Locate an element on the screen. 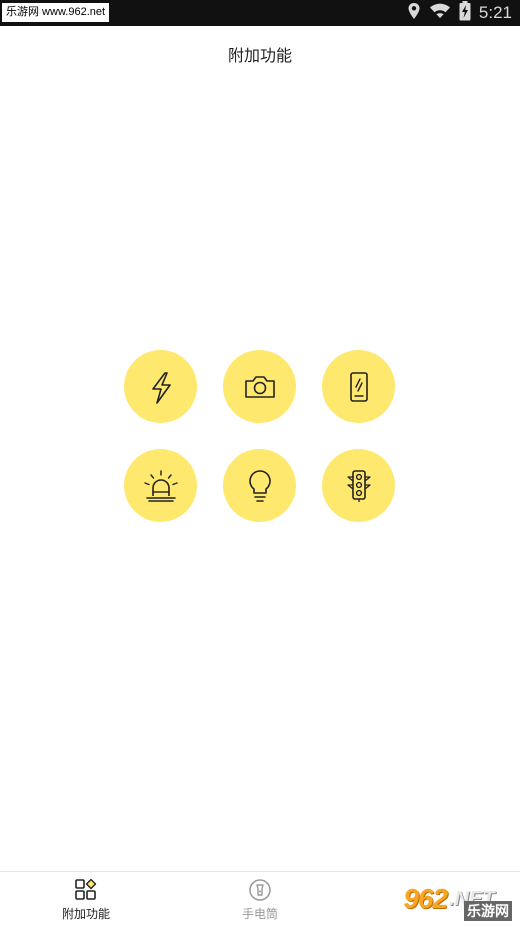 The height and width of the screenshot is (926, 520). grid-icon is located at coordinates (86, 889).